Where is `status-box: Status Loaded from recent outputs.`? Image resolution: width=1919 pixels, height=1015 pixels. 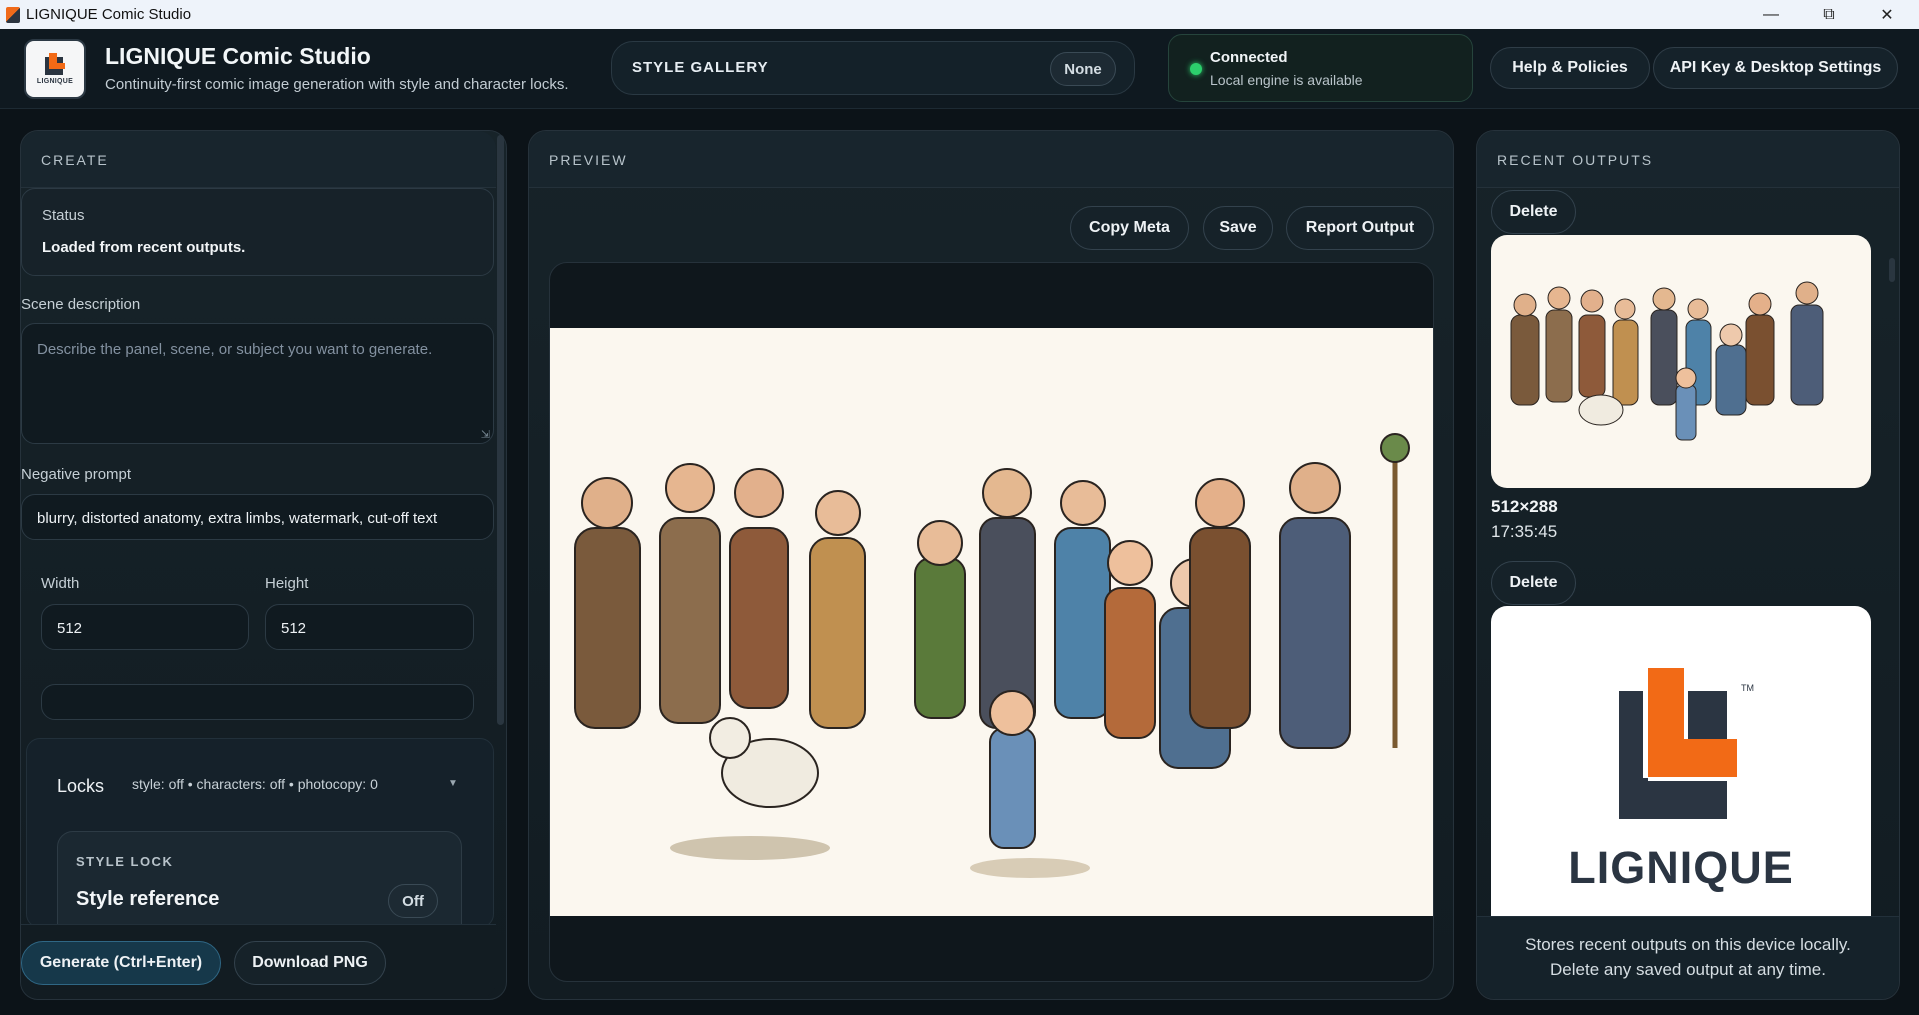 status-box: Status Loaded from recent outputs. is located at coordinates (257, 232).